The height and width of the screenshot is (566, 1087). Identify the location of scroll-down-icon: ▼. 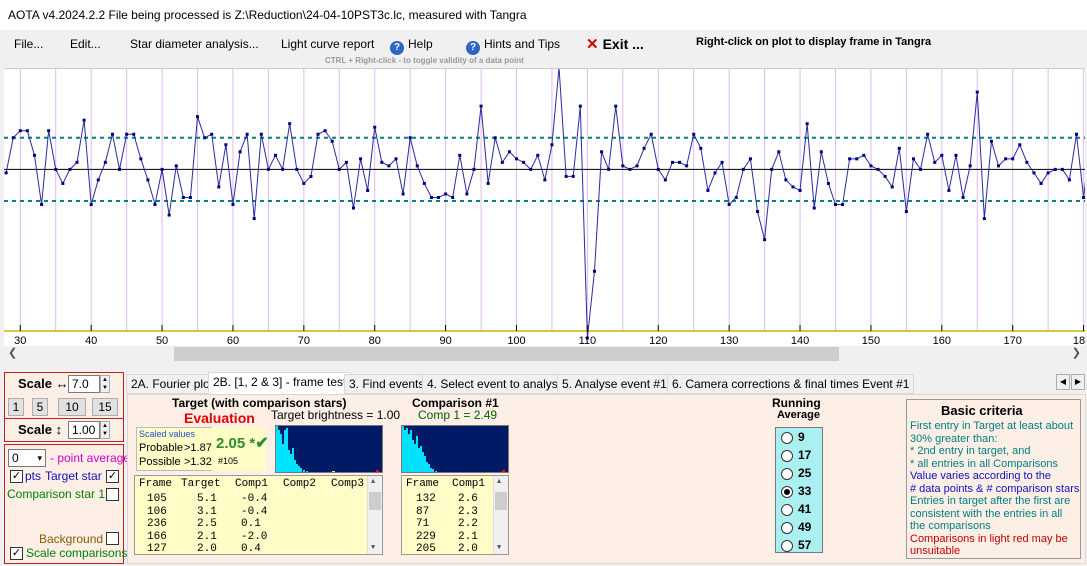
(373, 548).